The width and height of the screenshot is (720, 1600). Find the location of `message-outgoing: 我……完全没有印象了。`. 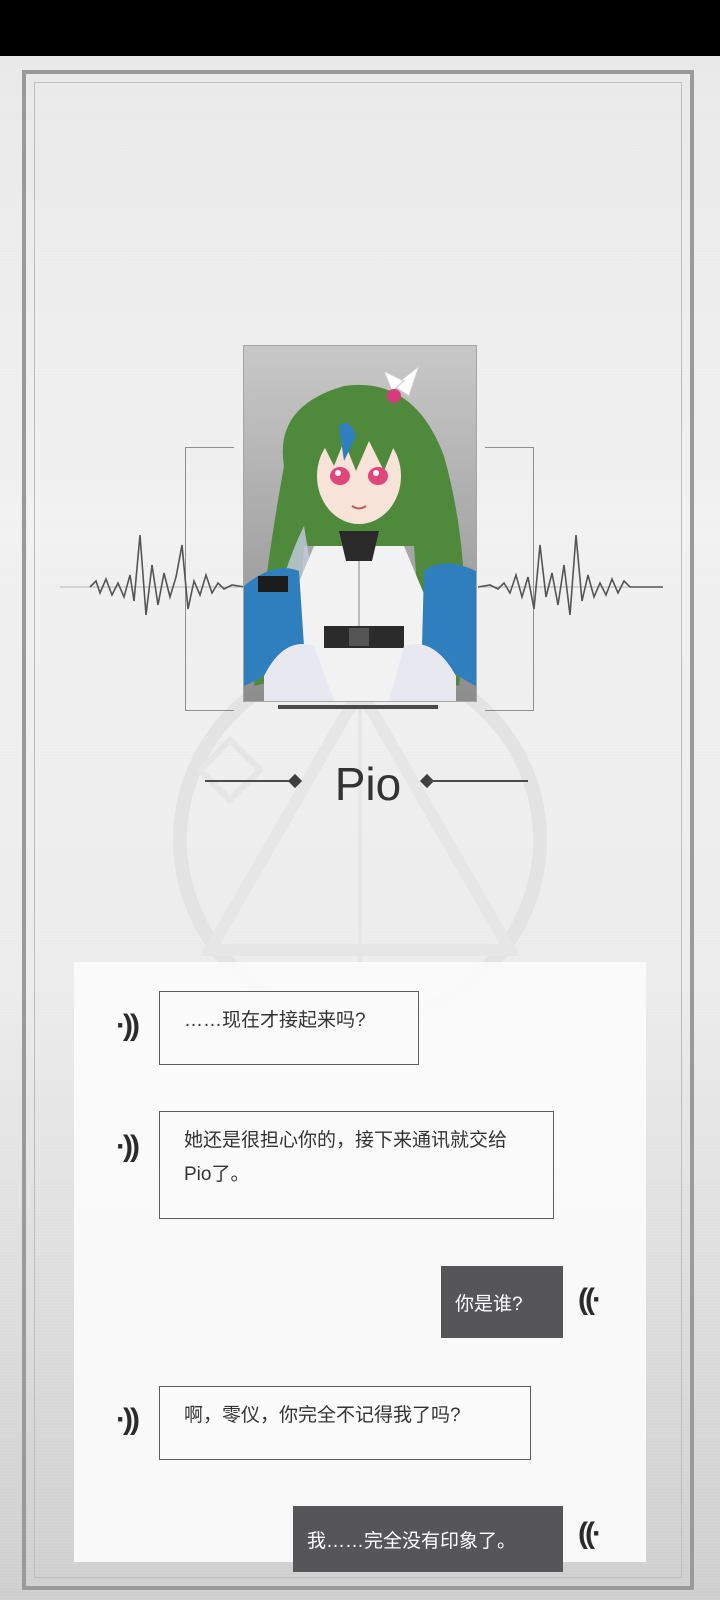

message-outgoing: 我……完全没有印象了。 is located at coordinates (428, 1539).